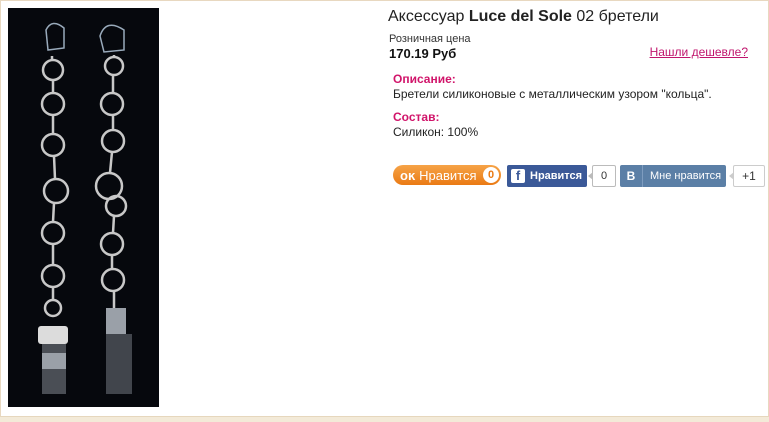 The height and width of the screenshot is (422, 769). I want to click on facebook-like-button: f Нравится, so click(547, 176).